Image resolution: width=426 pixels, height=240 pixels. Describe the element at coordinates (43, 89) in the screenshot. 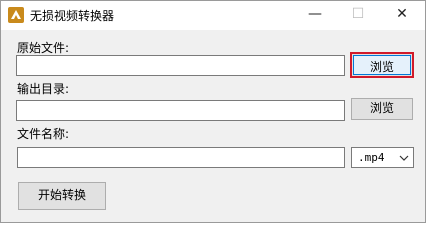

I see `output-dir-label: 输出目录:` at that location.